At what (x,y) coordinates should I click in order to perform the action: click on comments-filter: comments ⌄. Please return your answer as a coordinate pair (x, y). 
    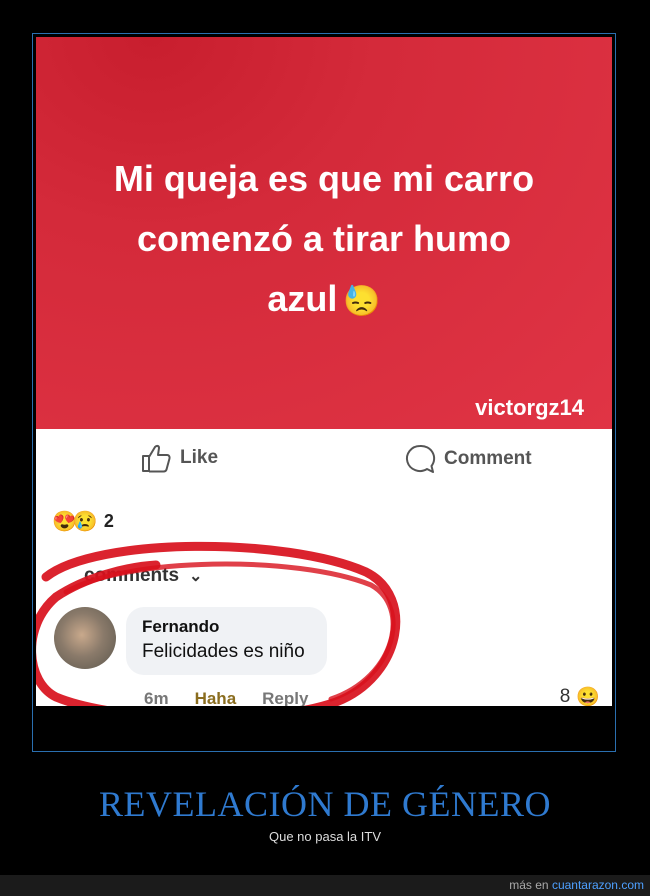
    Looking at the image, I should click on (129, 576).